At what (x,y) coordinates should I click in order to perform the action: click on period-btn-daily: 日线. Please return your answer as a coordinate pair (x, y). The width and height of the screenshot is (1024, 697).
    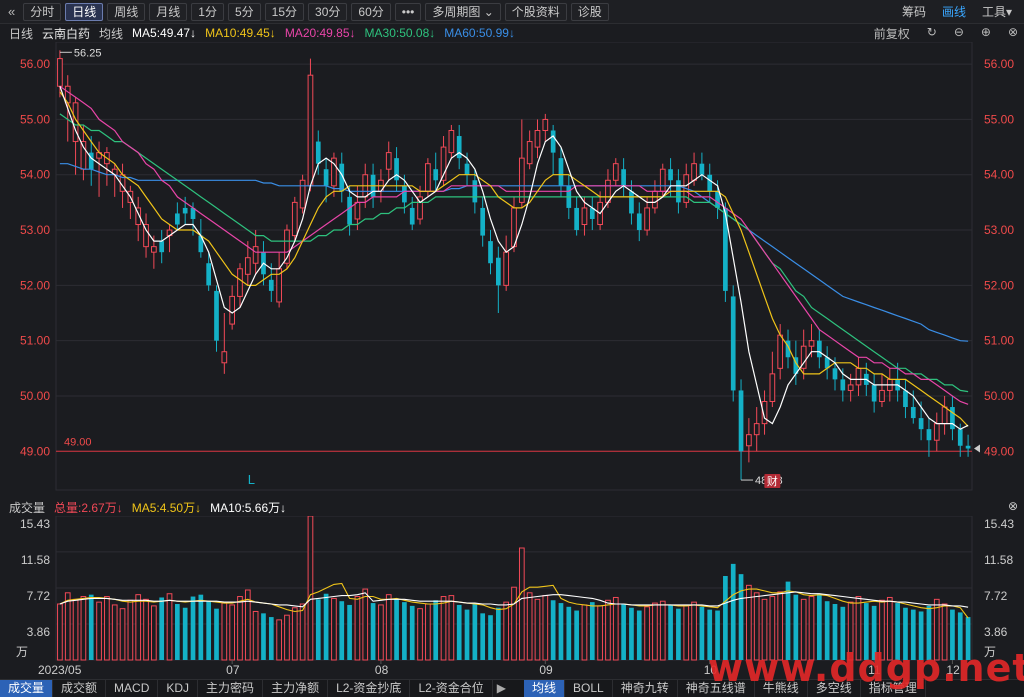
    Looking at the image, I should click on (84, 11).